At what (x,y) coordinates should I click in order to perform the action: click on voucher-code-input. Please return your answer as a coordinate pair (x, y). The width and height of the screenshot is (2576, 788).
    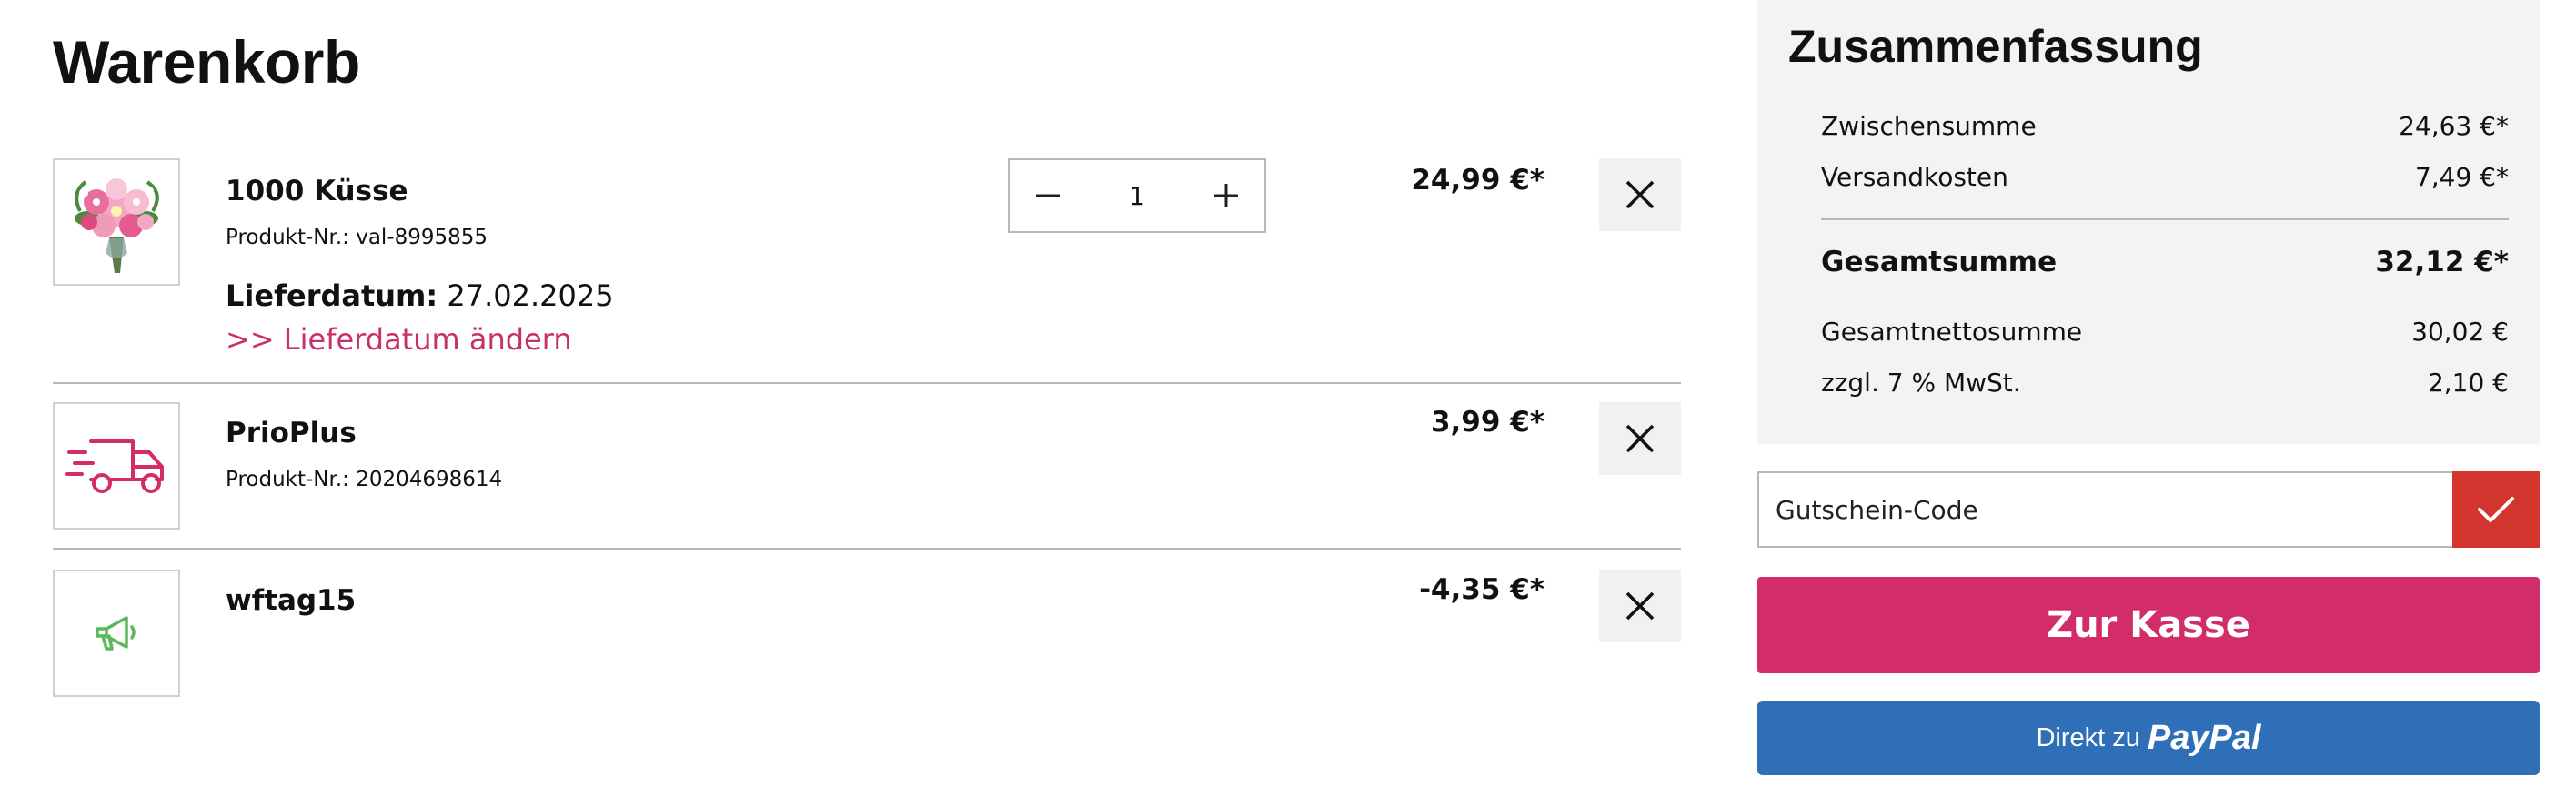
    Looking at the image, I should click on (2105, 509).